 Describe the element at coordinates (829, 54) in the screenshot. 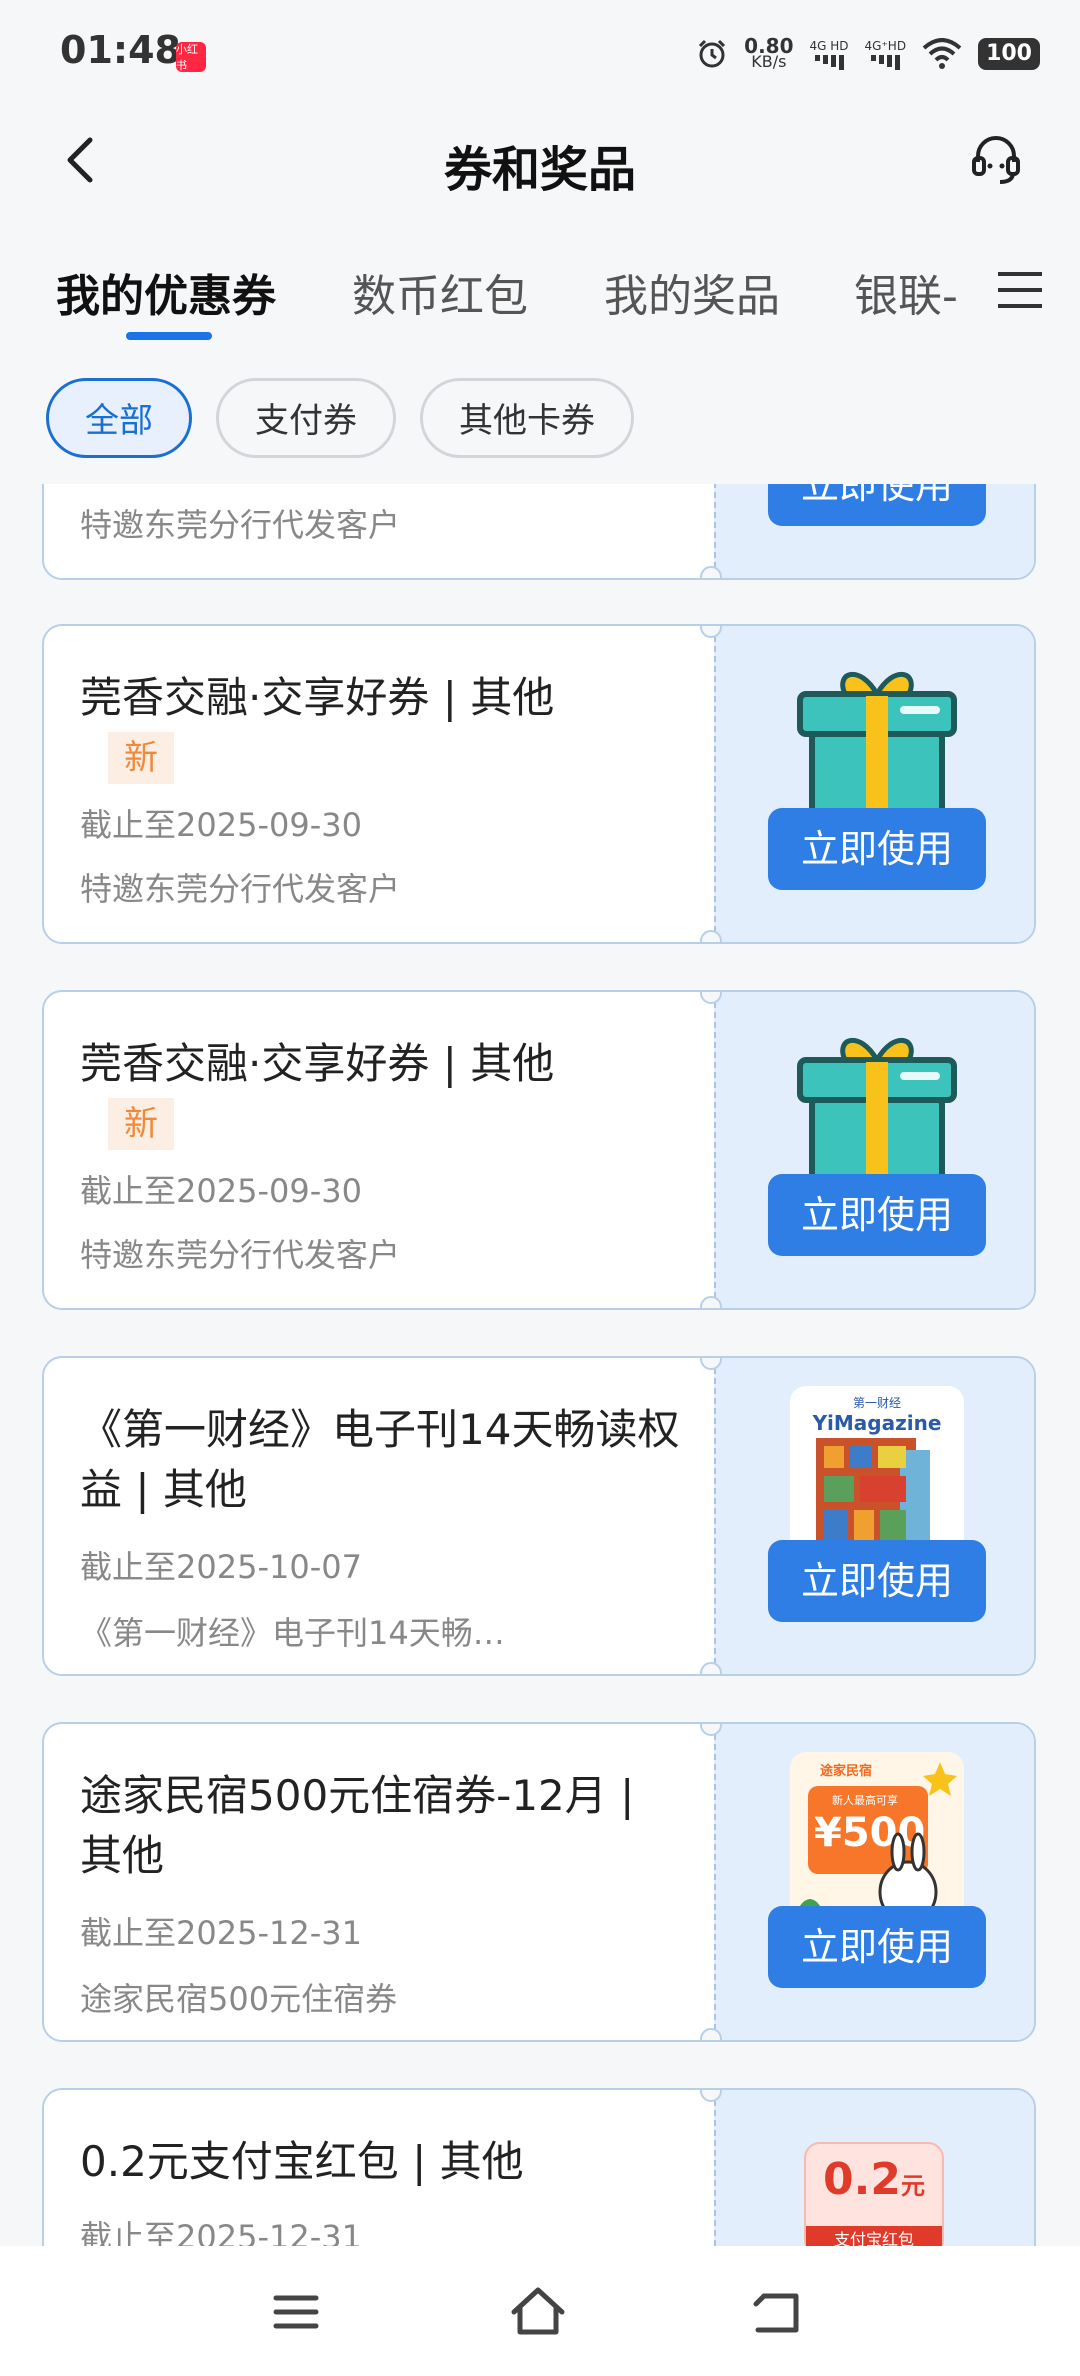

I see `signal-sim1-icon: 4G HD` at that location.